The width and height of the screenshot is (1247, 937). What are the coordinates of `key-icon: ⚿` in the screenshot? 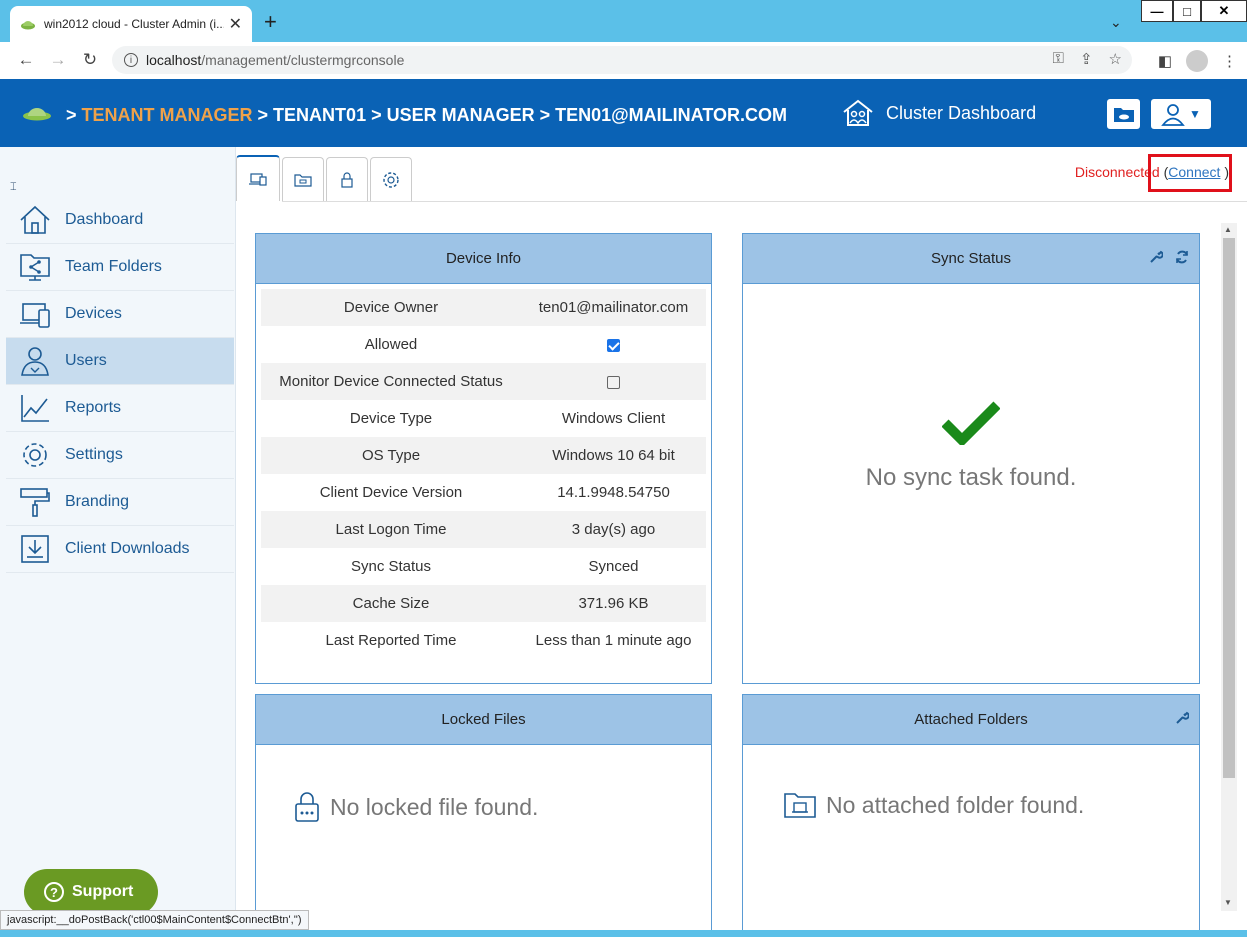 It's located at (1058, 59).